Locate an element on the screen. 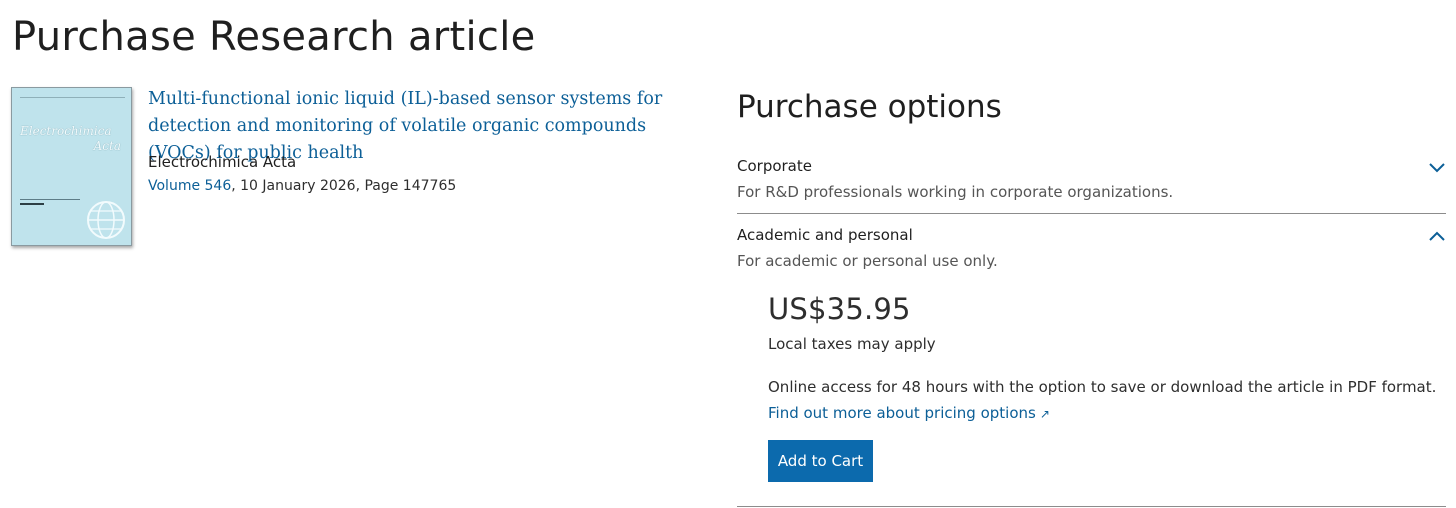 This screenshot has width=1456, height=508. option-academic-description: For academic or personal use only. is located at coordinates (867, 261).